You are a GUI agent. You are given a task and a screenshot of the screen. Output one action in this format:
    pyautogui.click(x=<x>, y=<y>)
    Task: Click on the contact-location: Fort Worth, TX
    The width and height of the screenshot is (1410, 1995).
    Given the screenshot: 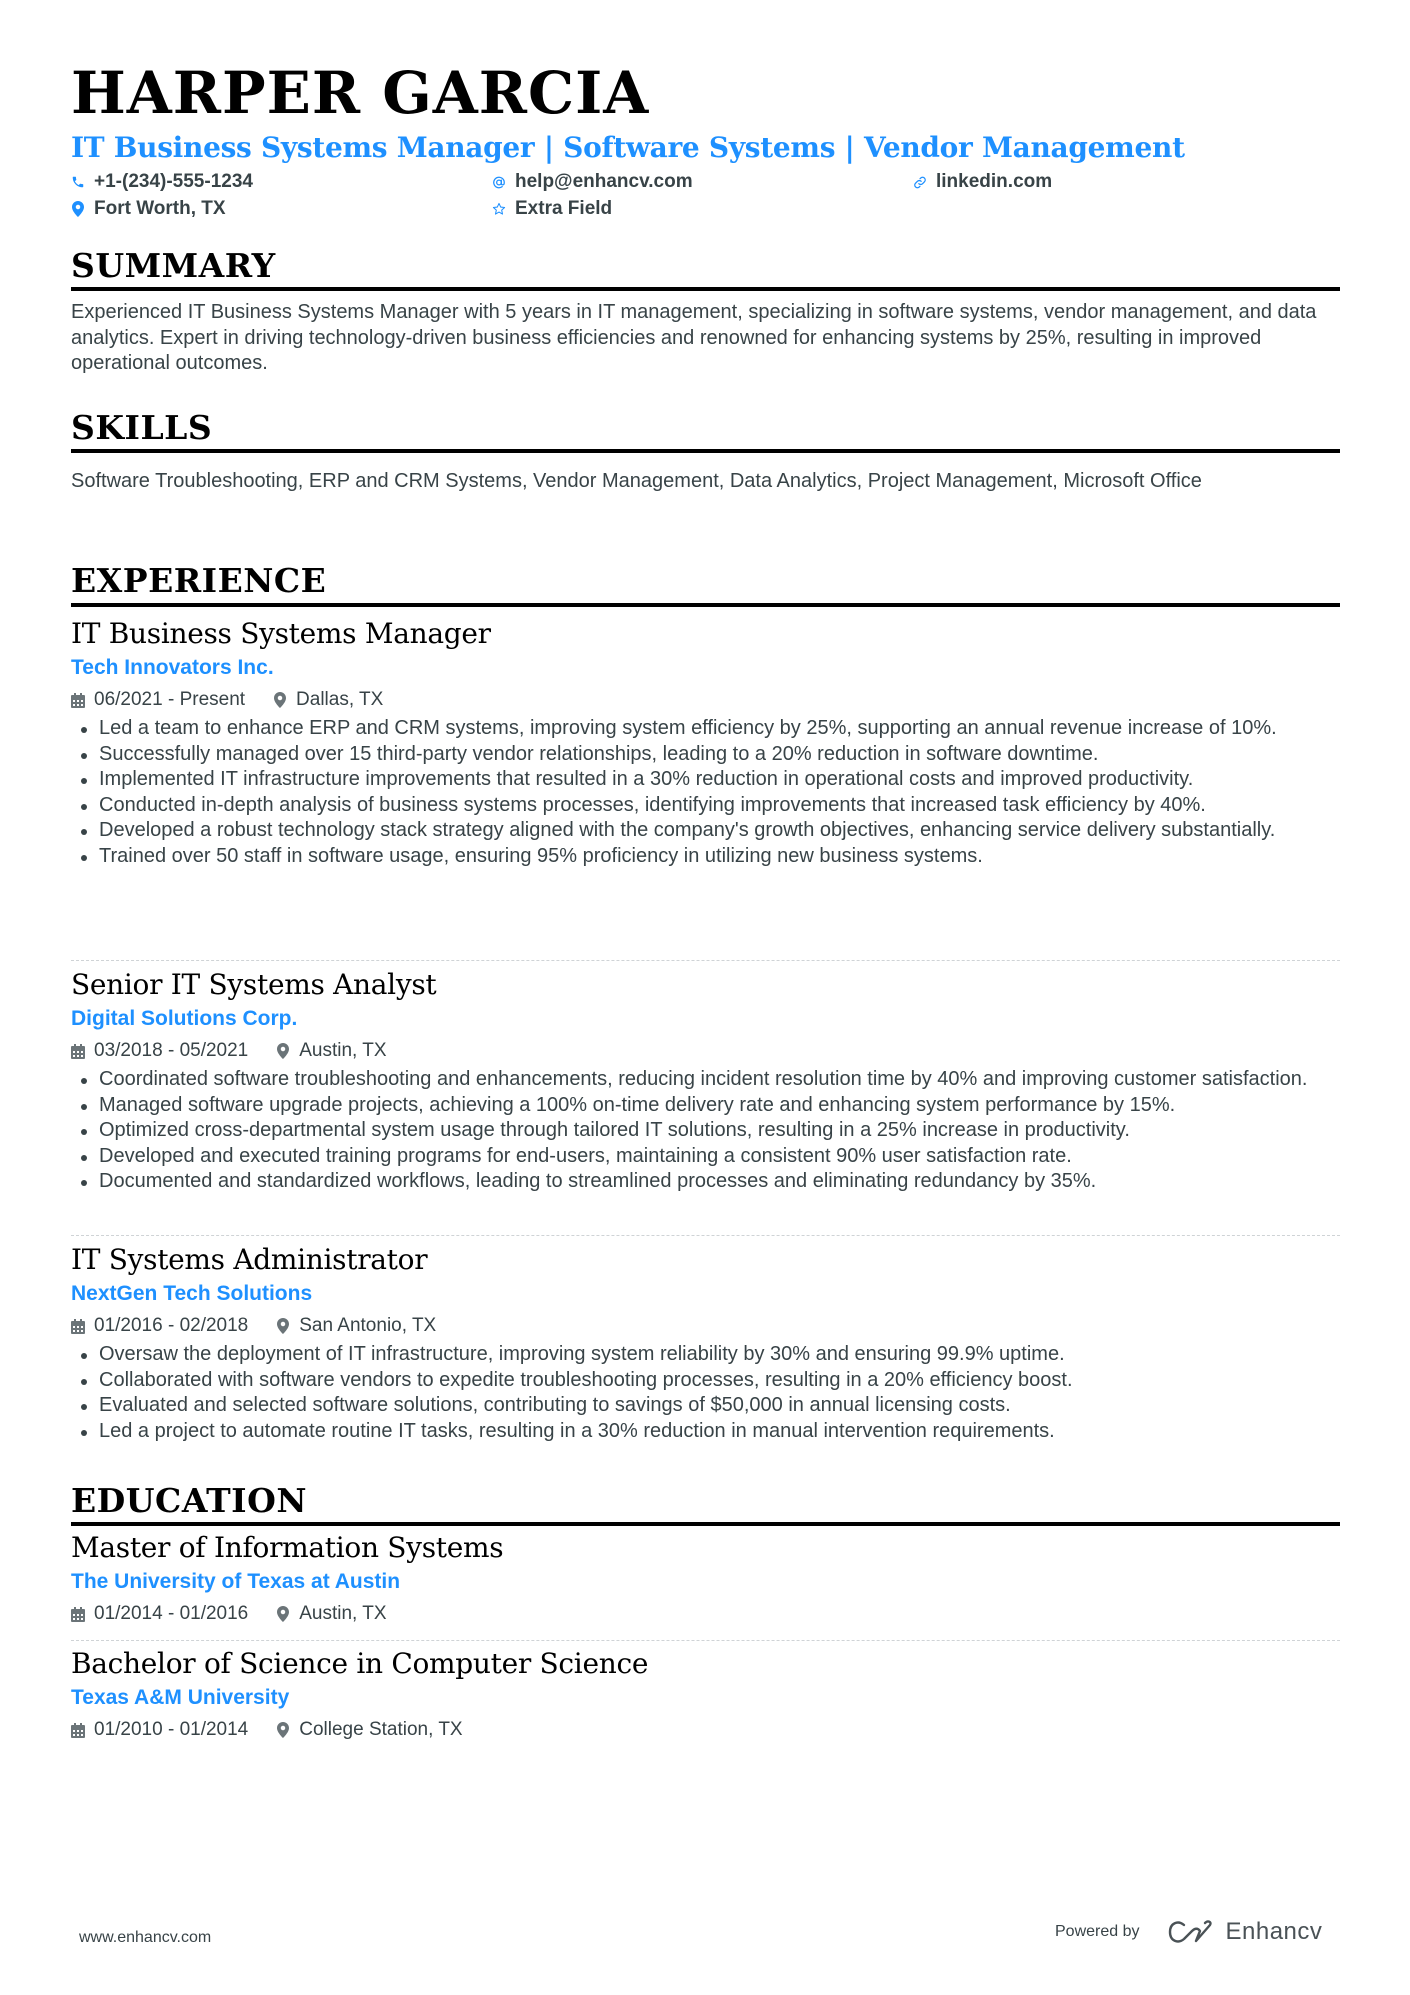 What is the action you would take?
    pyautogui.click(x=148, y=209)
    